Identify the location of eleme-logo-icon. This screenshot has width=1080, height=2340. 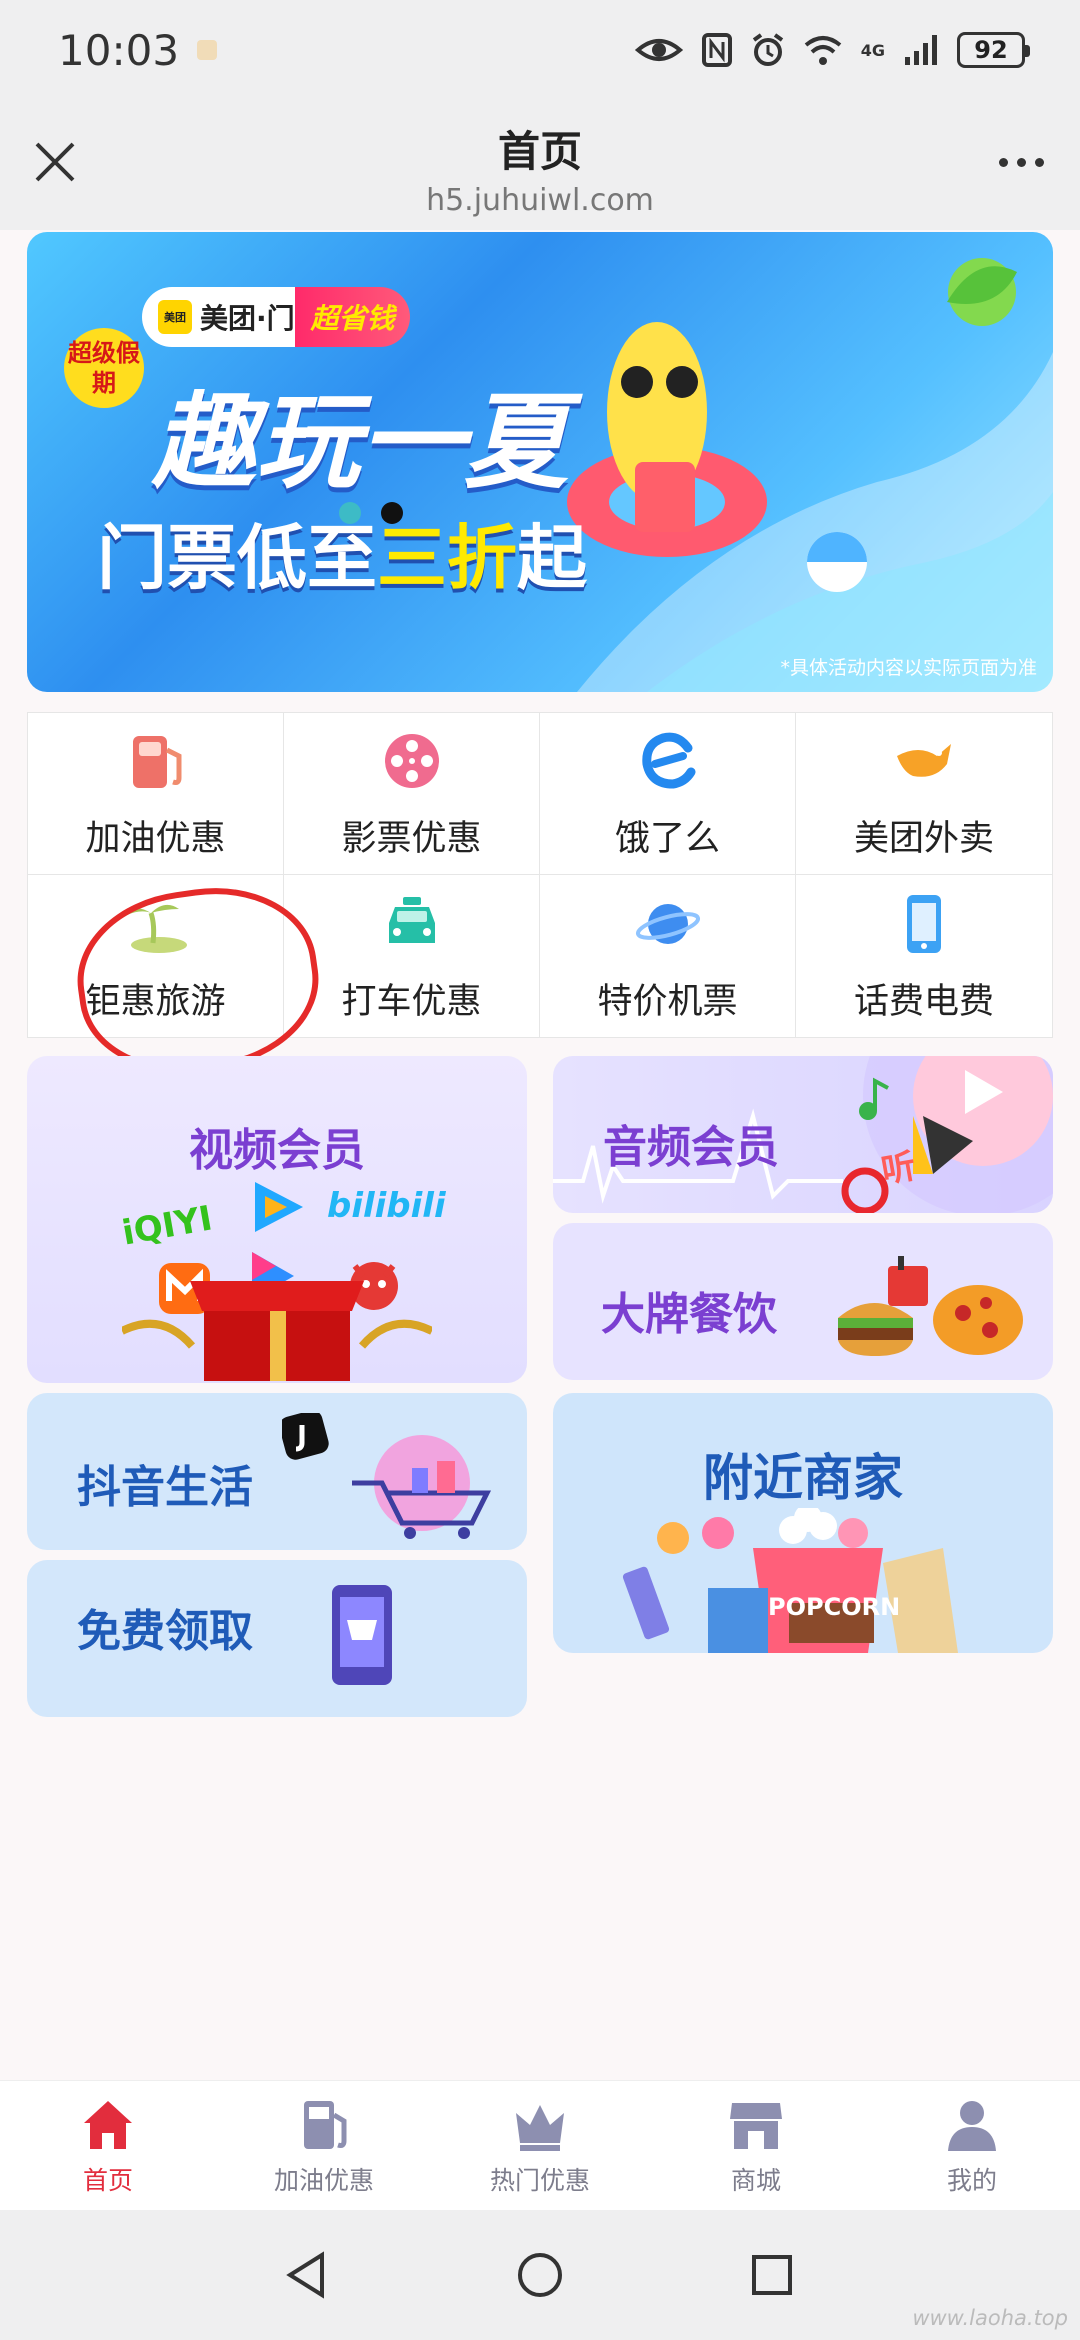
(668, 760).